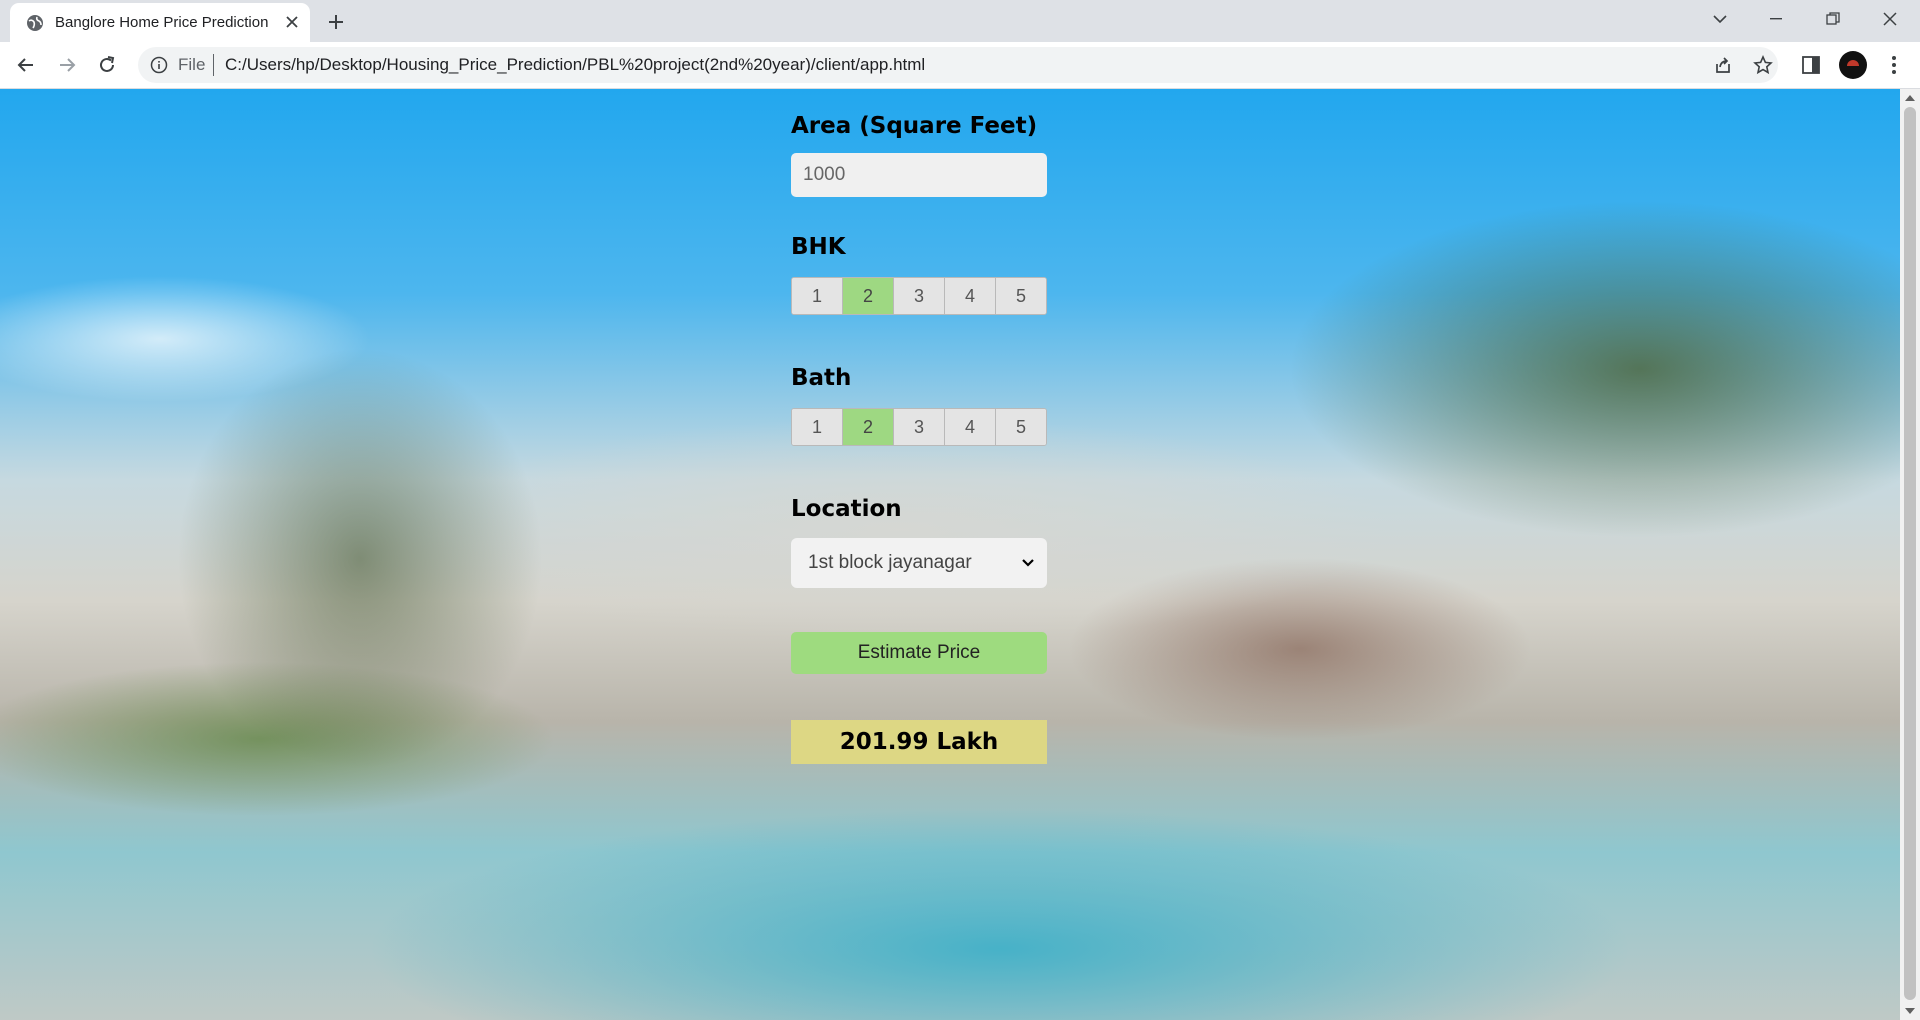  Describe the element at coordinates (1021, 296) in the screenshot. I see `bhk-option-5: 5` at that location.